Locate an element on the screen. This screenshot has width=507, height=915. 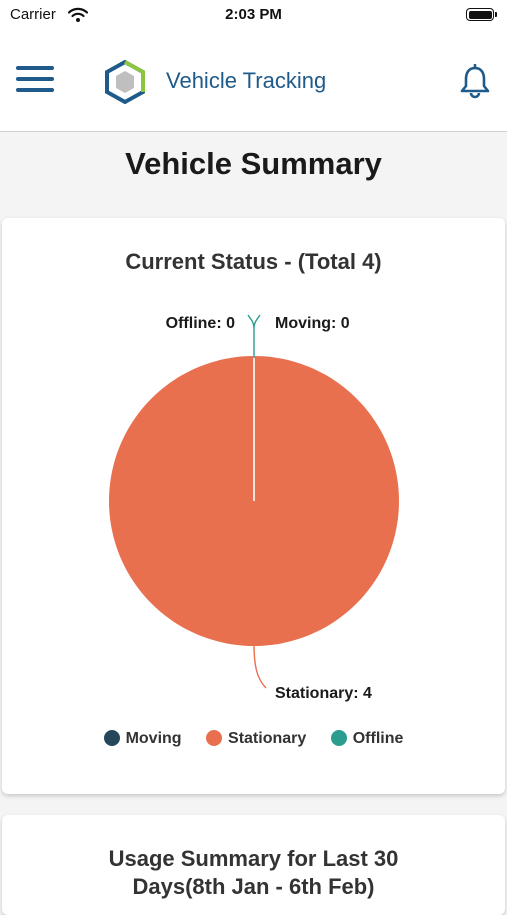
chart-legend: Moving Stationary Offline is located at coordinates (253, 739).